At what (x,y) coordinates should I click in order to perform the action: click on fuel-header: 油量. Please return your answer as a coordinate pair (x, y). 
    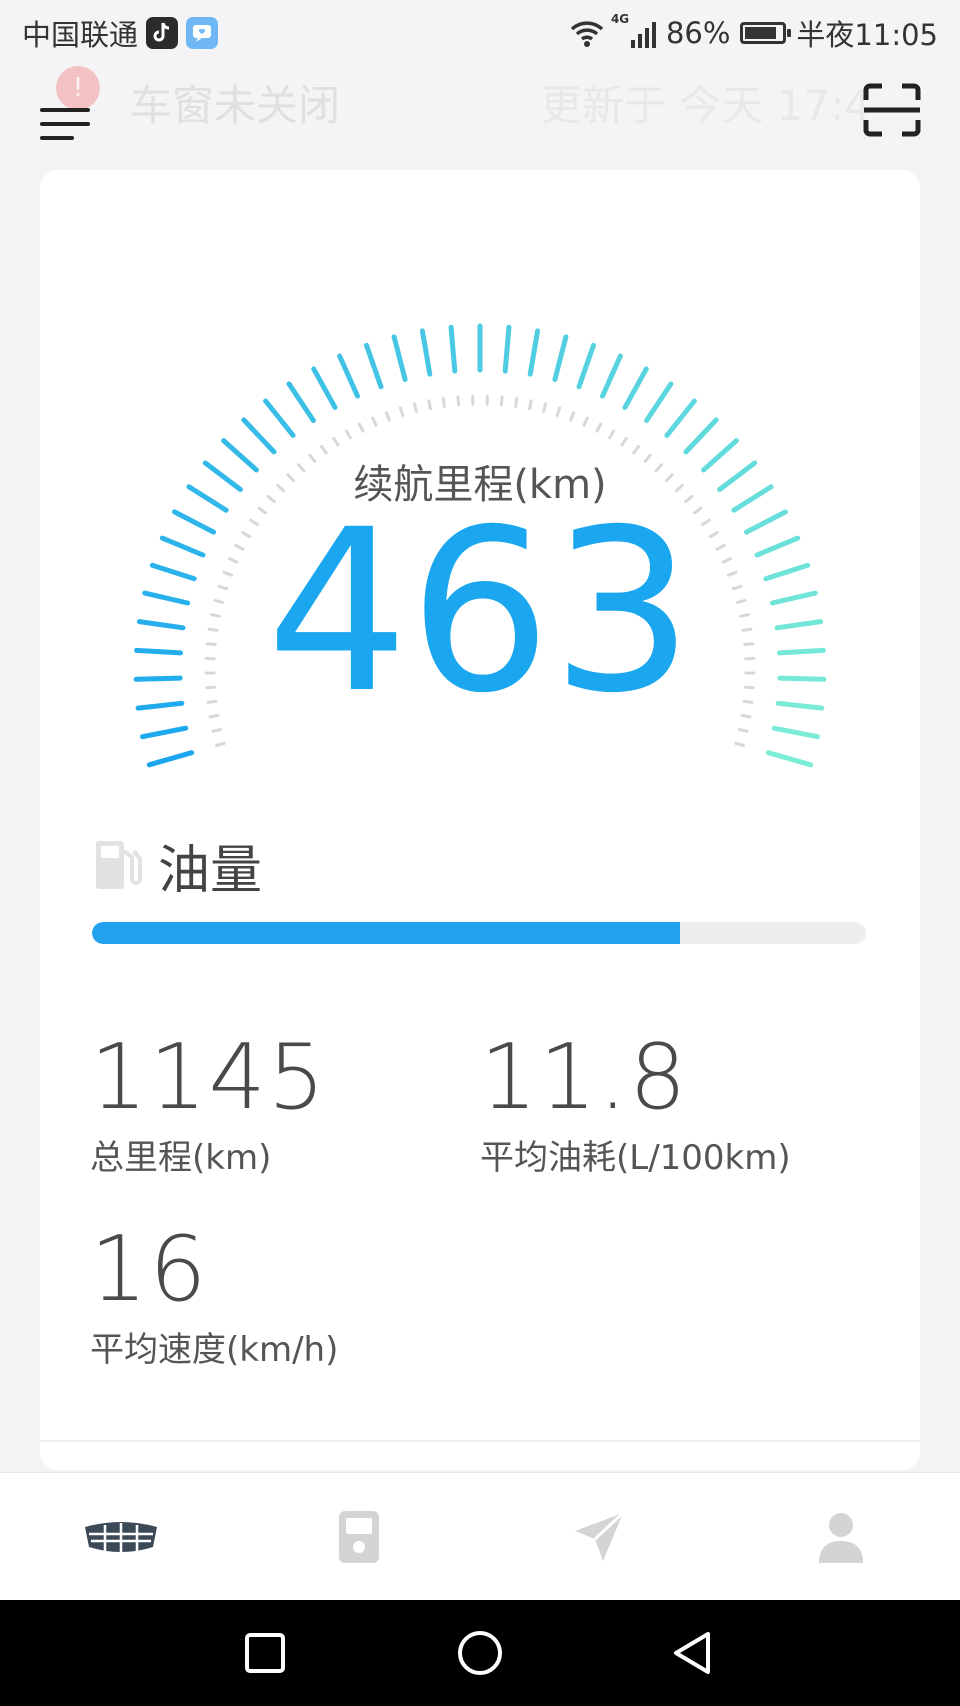
    Looking at the image, I should click on (177, 865).